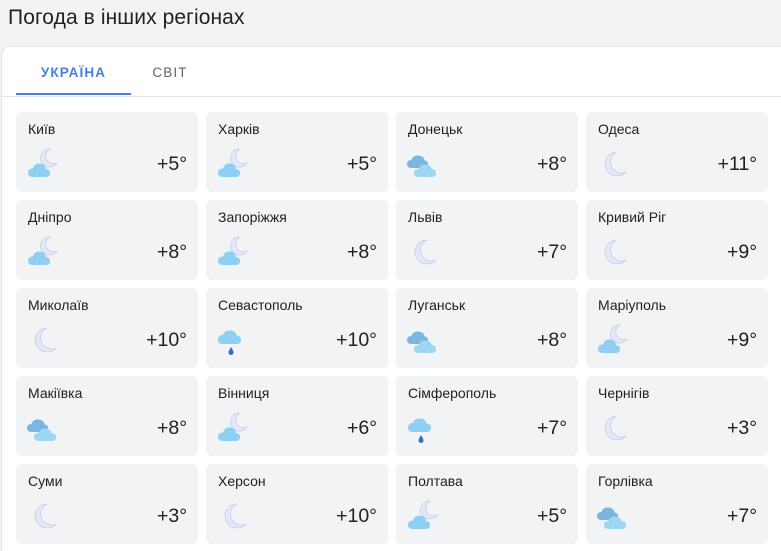 The width and height of the screenshot is (781, 551). Describe the element at coordinates (677, 240) in the screenshot. I see `city-card: Кривий Ріг +9°` at that location.